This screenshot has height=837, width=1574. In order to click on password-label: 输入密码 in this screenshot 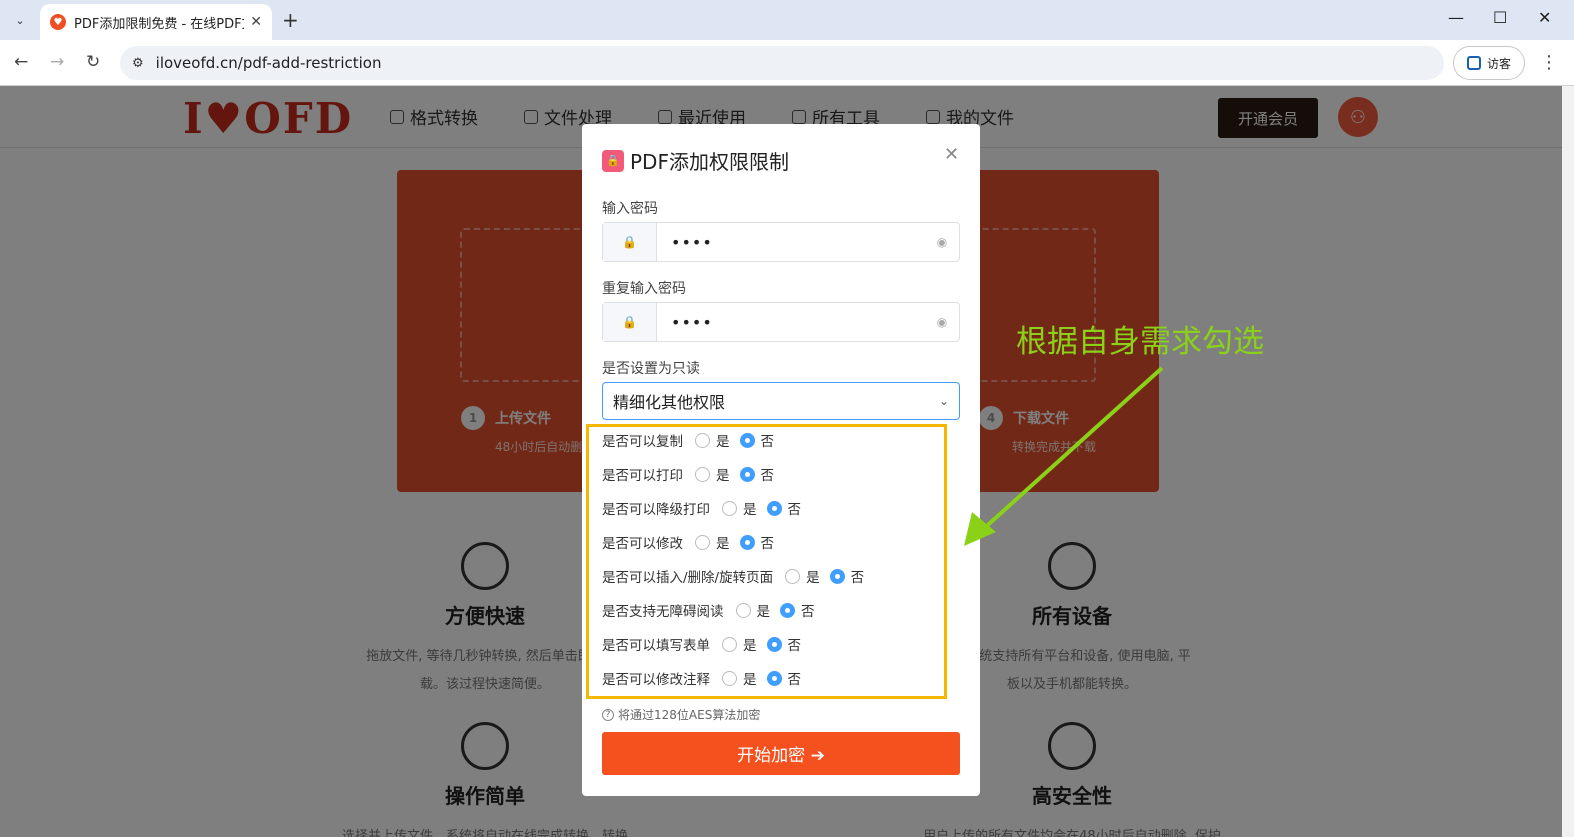, I will do `click(630, 209)`.